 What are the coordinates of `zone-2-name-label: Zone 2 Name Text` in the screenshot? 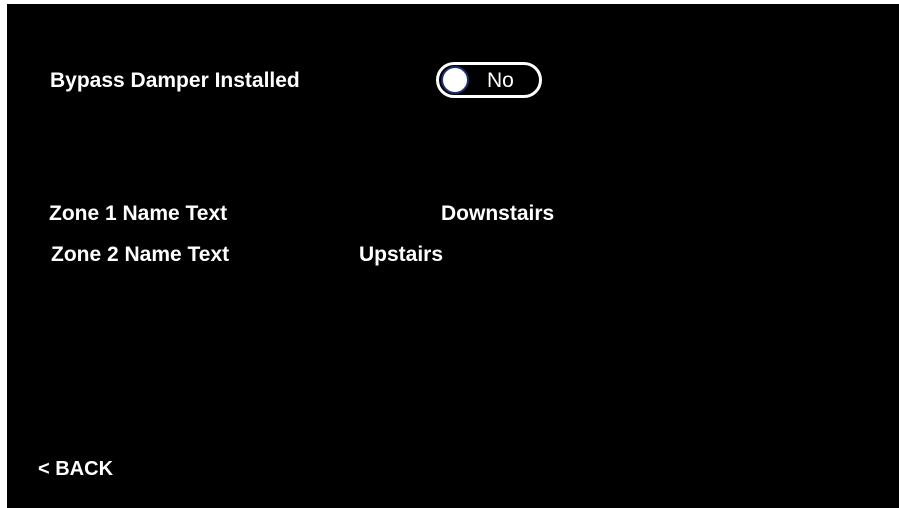 It's located at (140, 254).